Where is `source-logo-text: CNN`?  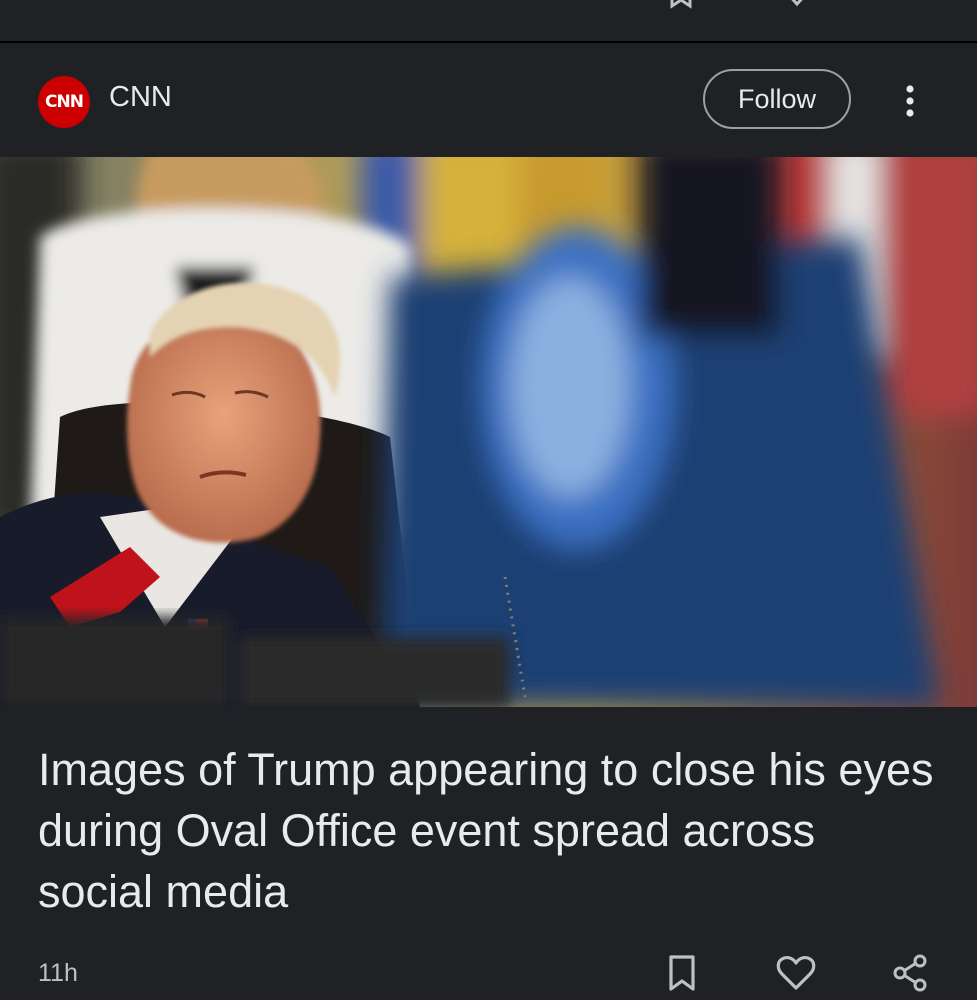 source-logo-text: CNN is located at coordinates (64, 102).